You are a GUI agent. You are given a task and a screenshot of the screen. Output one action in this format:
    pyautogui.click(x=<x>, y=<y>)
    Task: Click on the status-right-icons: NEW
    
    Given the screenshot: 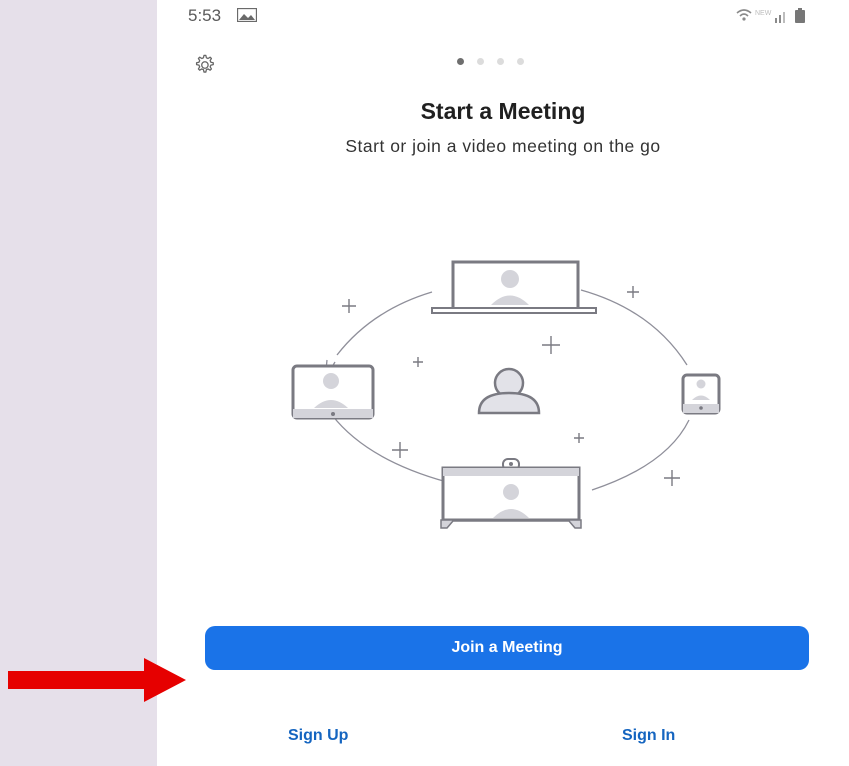 What is the action you would take?
    pyautogui.click(x=770, y=15)
    